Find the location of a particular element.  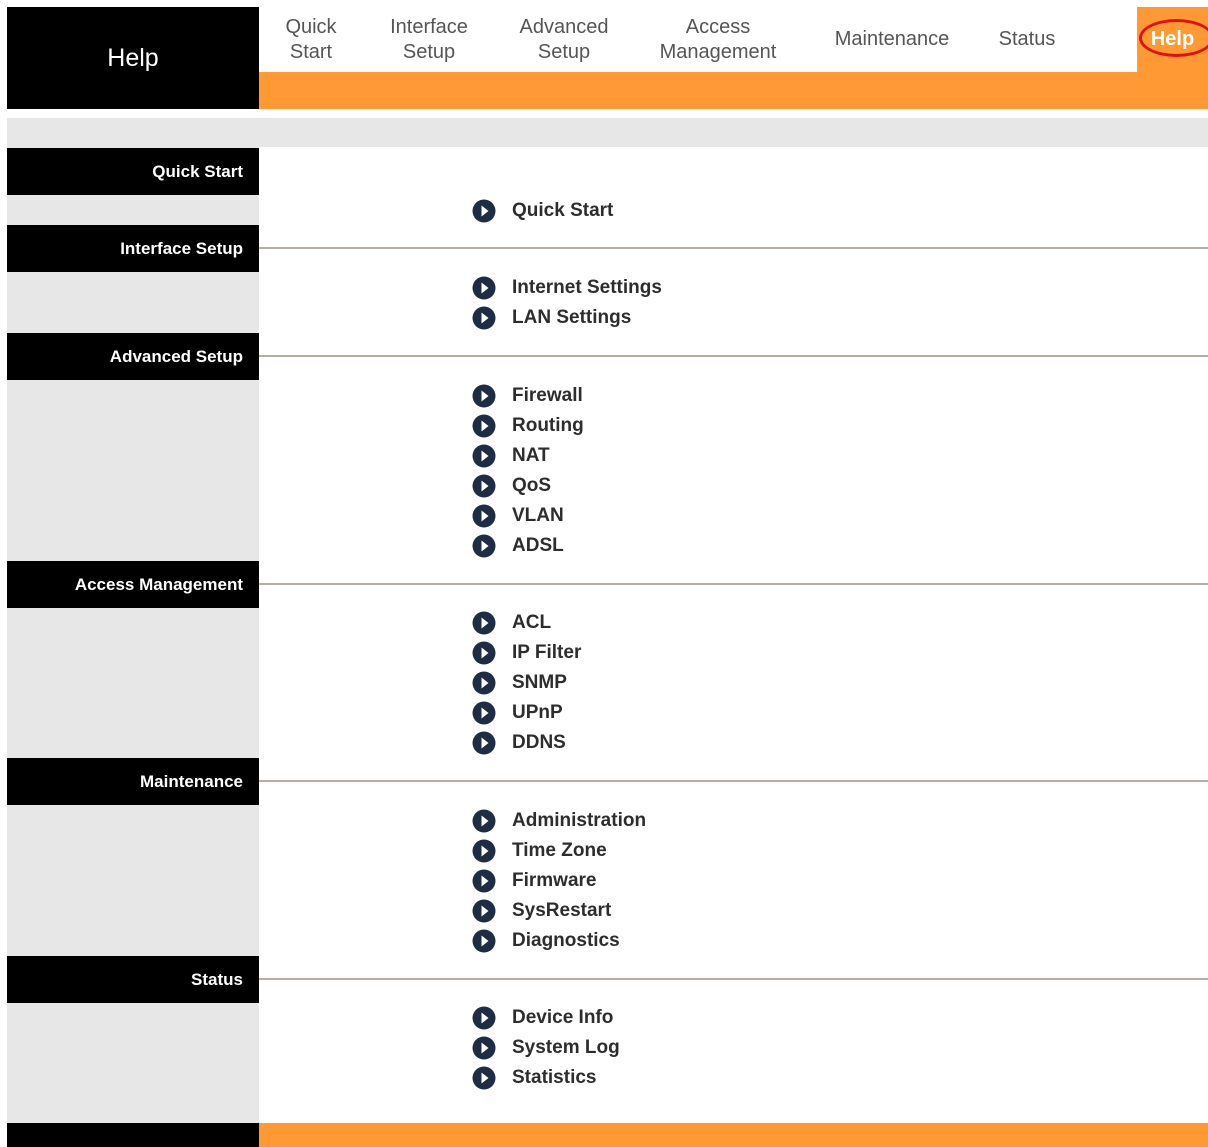

nav-label: Access is located at coordinates (718, 26).